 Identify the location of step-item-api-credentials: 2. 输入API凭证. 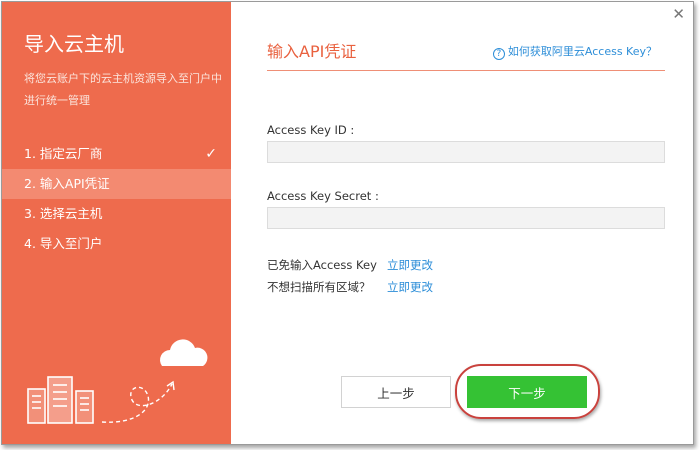
(116, 184).